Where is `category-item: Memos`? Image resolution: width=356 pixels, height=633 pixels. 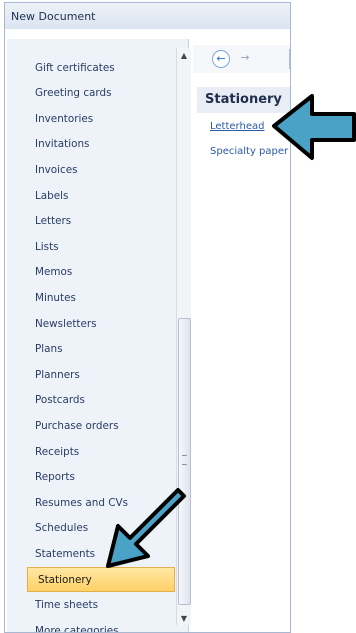
category-item: Memos is located at coordinates (100, 272).